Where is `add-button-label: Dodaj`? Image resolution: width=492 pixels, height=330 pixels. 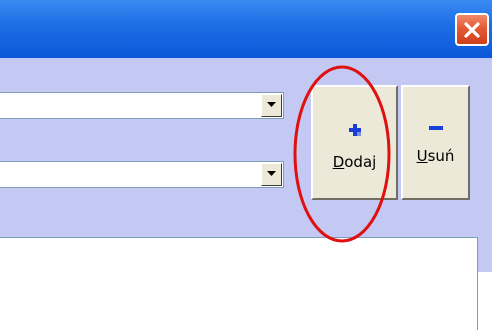 add-button-label: Dodaj is located at coordinates (354, 162).